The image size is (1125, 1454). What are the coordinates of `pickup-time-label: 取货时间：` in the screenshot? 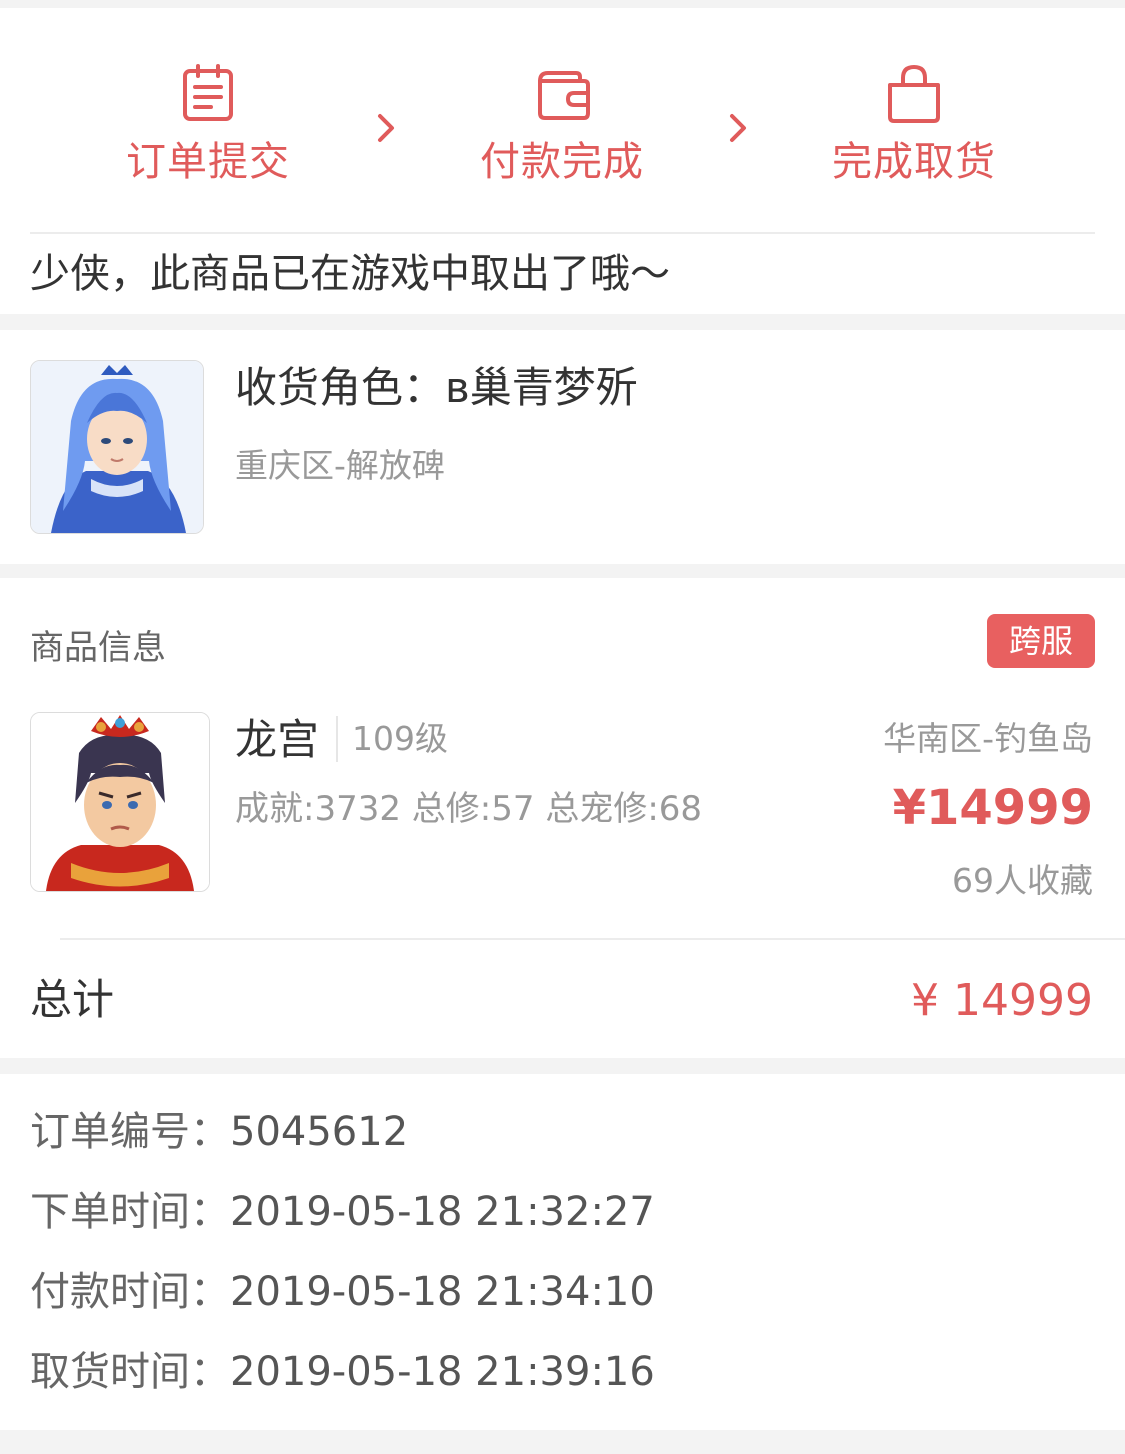 It's located at (130, 1372).